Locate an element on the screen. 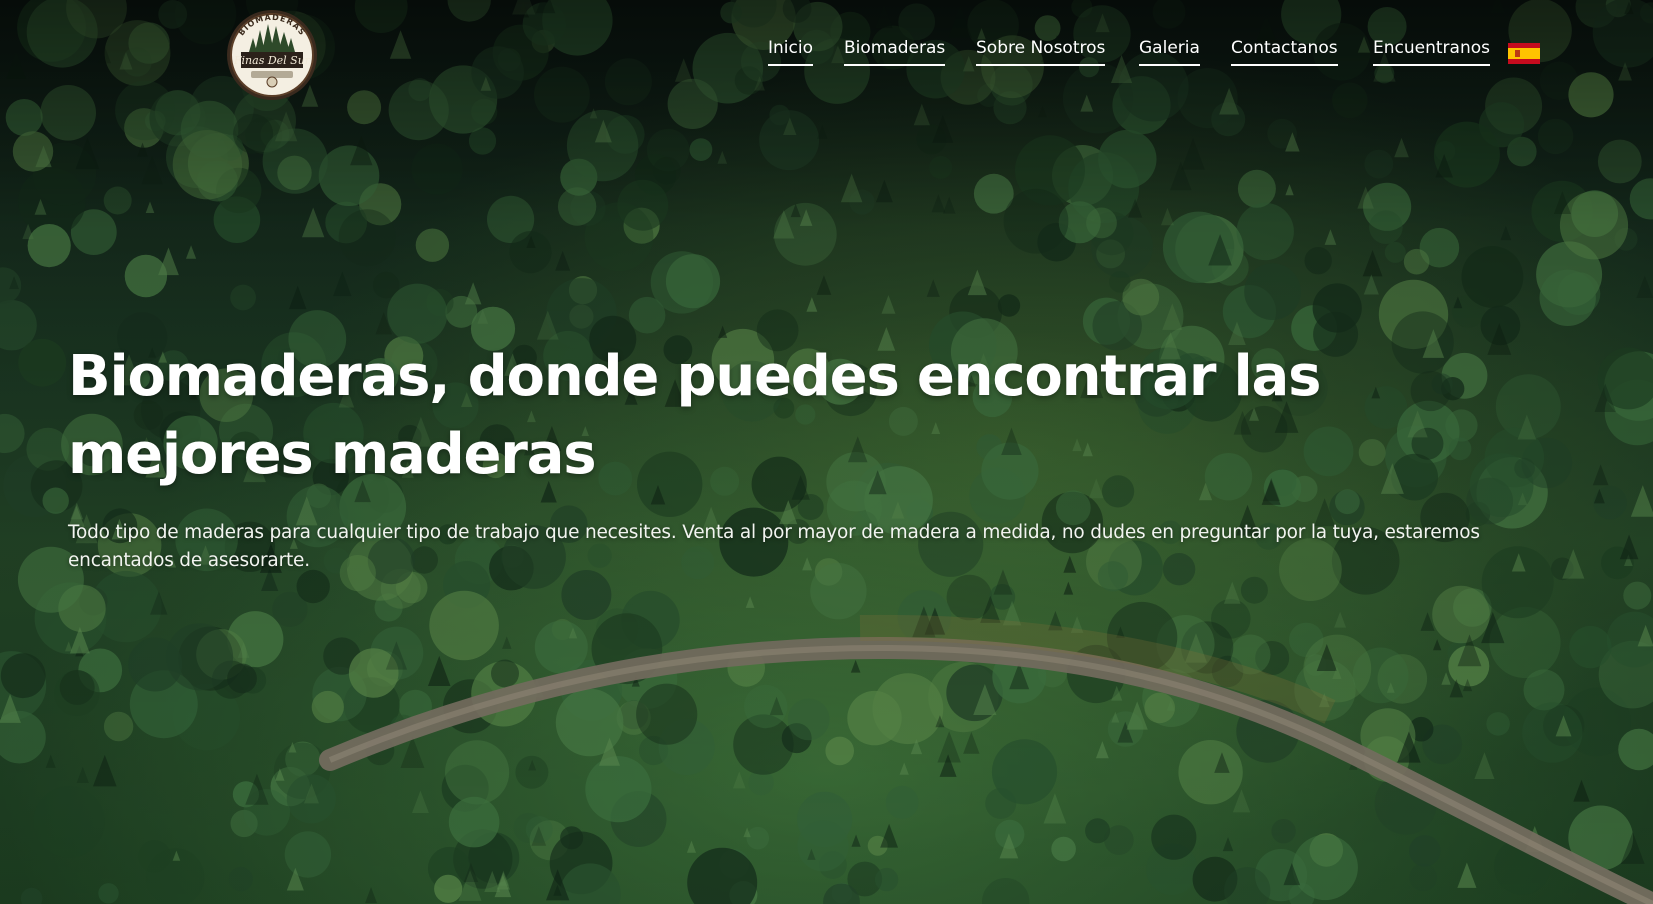 Image resolution: width=1653 pixels, height=904 pixels. nav-item-inicio: Inicio is located at coordinates (790, 52).